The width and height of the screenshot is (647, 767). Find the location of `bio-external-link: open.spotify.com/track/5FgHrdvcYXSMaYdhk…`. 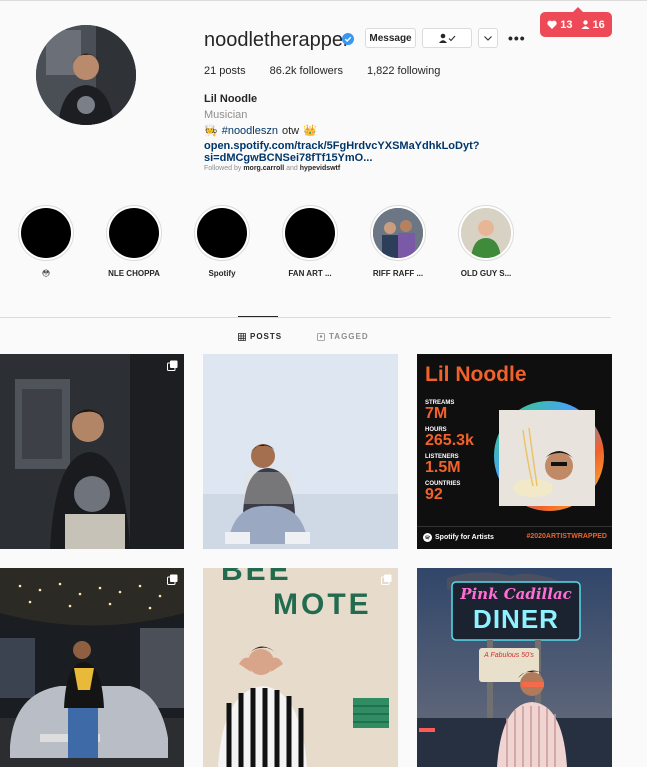

bio-external-link: open.spotify.com/track/5FgHrdvcYXSMaYdhk… is located at coordinates (425, 152).